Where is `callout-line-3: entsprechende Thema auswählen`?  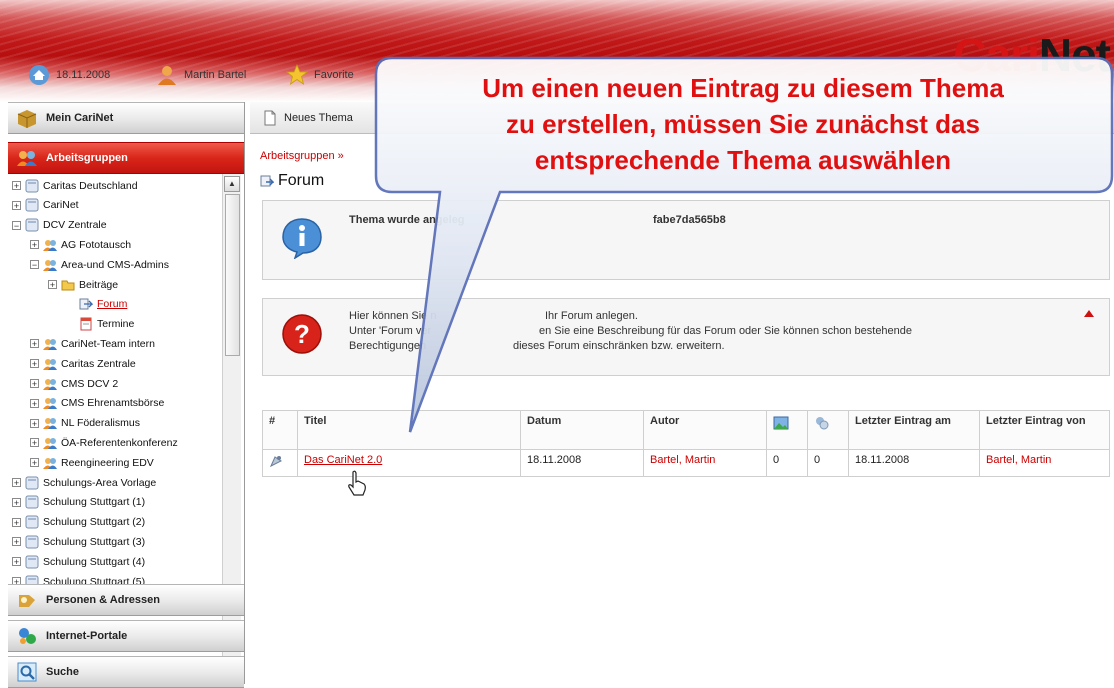 callout-line-3: entsprechende Thema auswählen is located at coordinates (743, 160).